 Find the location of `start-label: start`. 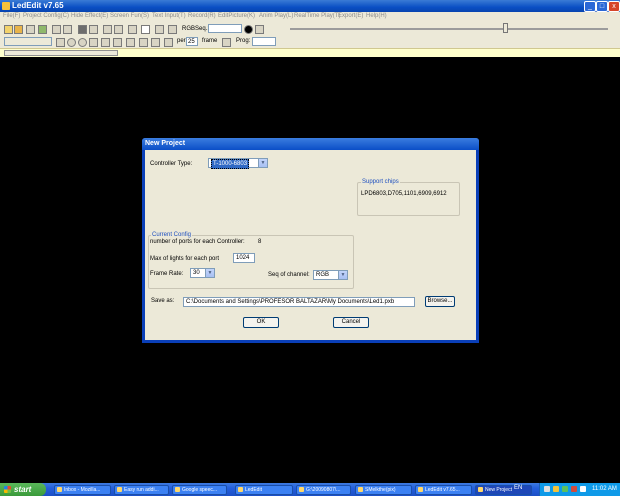

start-label: start is located at coordinates (23, 489).